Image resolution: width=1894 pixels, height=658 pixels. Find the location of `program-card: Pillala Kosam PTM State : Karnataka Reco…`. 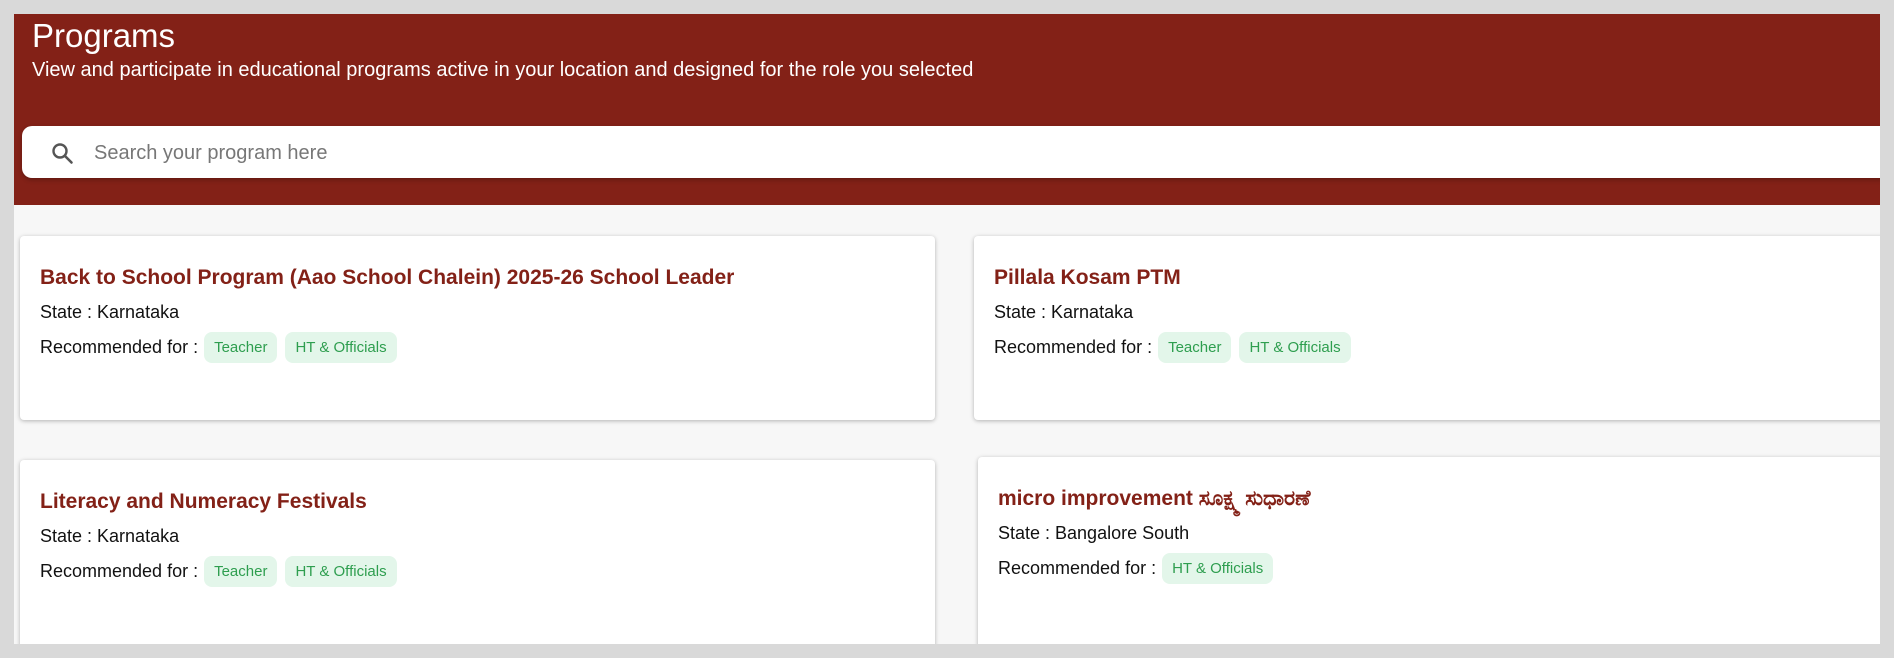

program-card: Pillala Kosam PTM State : Karnataka Reco… is located at coordinates (1427, 328).